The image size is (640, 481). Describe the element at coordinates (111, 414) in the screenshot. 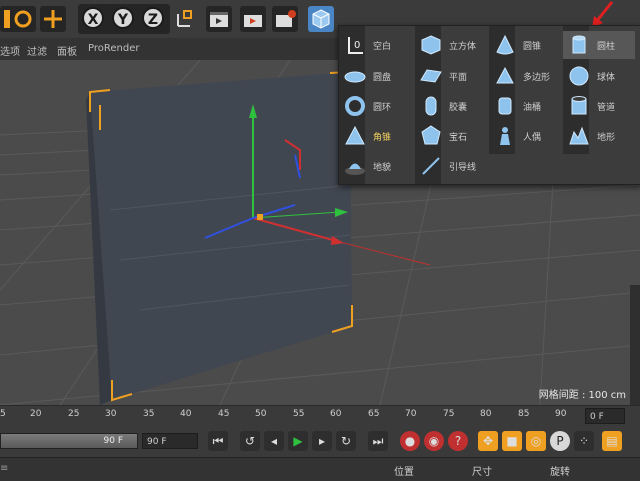

I see `ruler-tick: 30` at that location.